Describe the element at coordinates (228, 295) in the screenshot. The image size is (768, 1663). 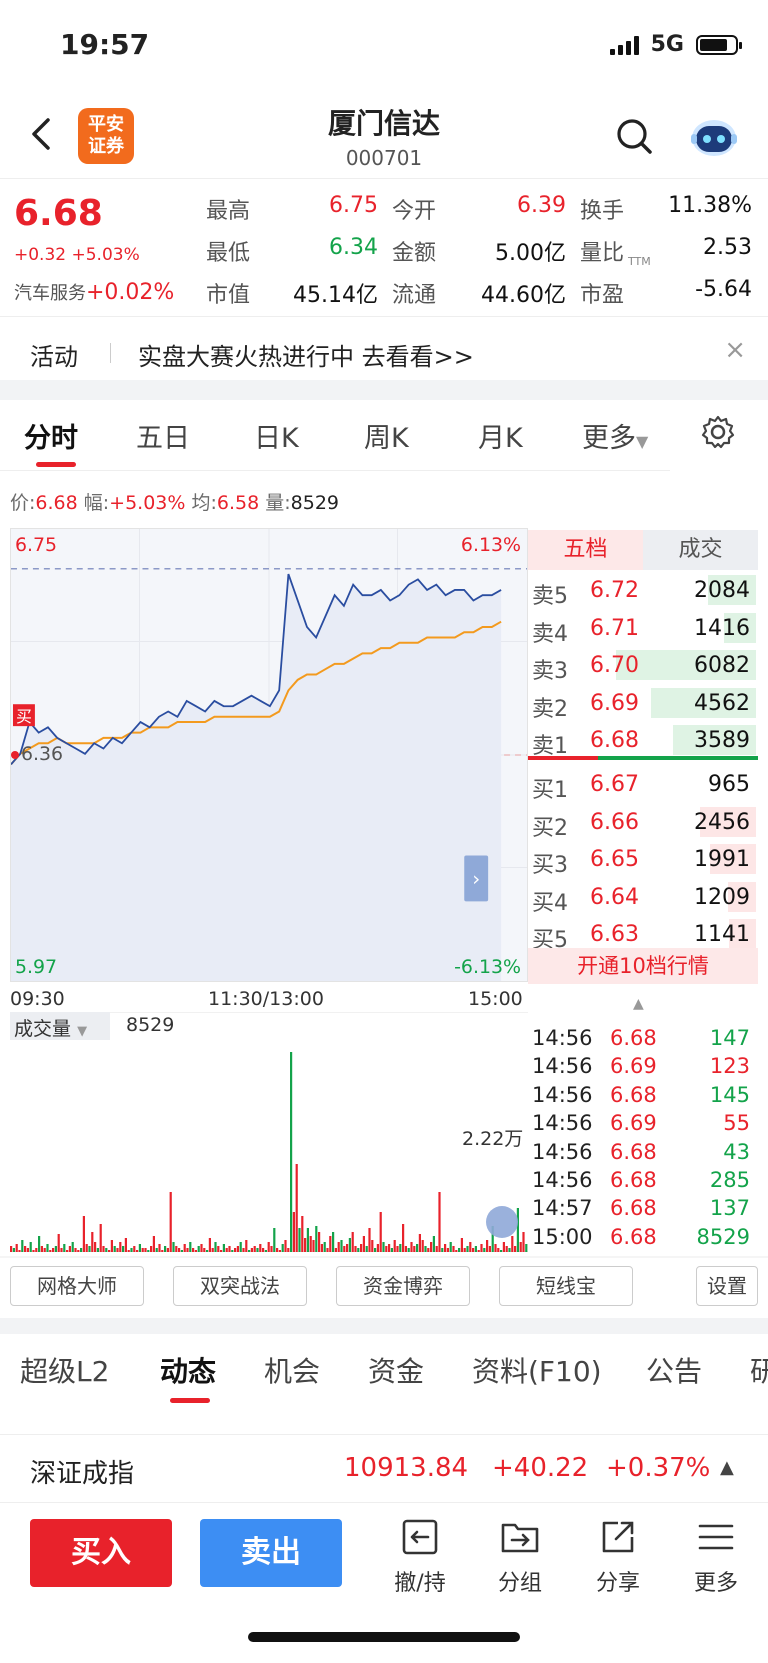
I see `stat-label: 市值` at that location.